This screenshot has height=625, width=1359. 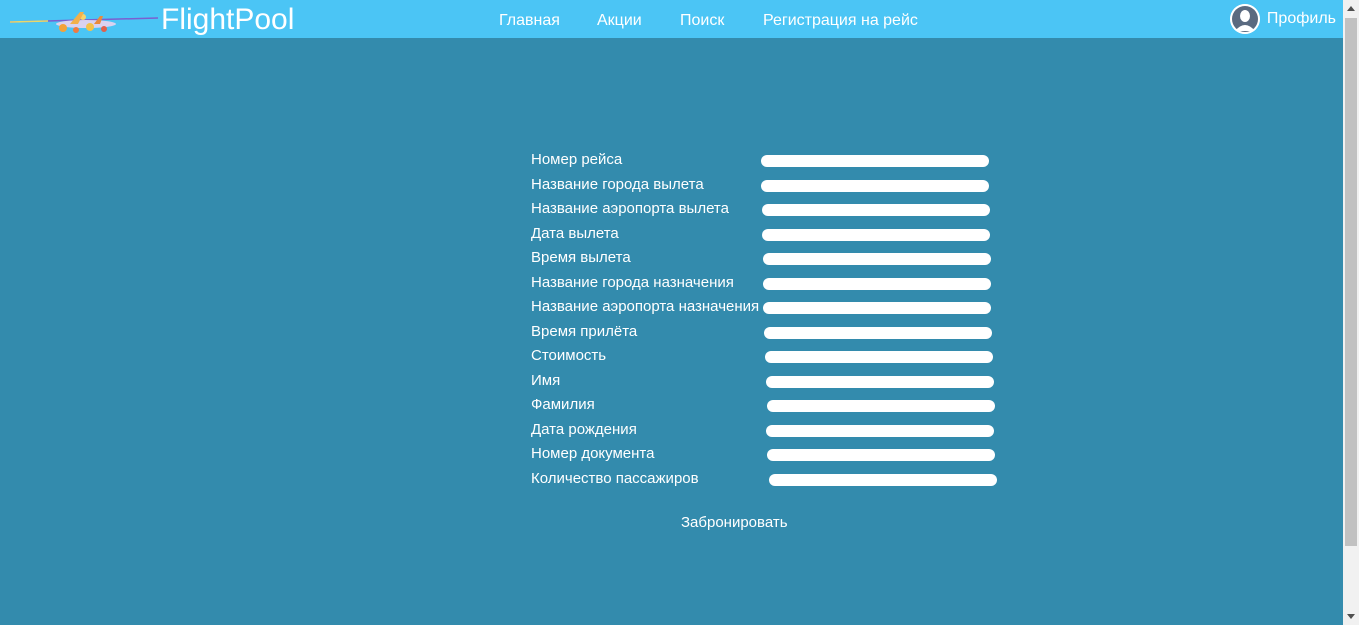 What do you see at coordinates (227, 20) in the screenshot?
I see `brand-title: FlightPool` at bounding box center [227, 20].